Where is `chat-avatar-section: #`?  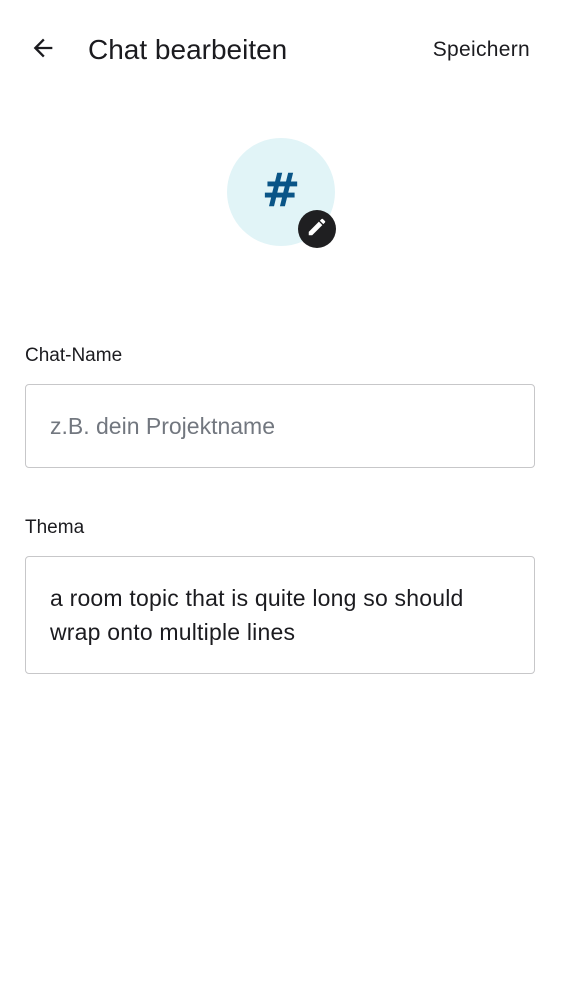 chat-avatar-section: # is located at coordinates (282, 193).